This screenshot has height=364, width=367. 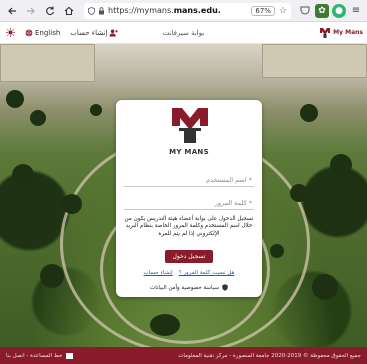 What do you see at coordinates (184, 287) in the screenshot?
I see `privacy-policy-label: سياسة خصوصية وأمن البيانات` at bounding box center [184, 287].